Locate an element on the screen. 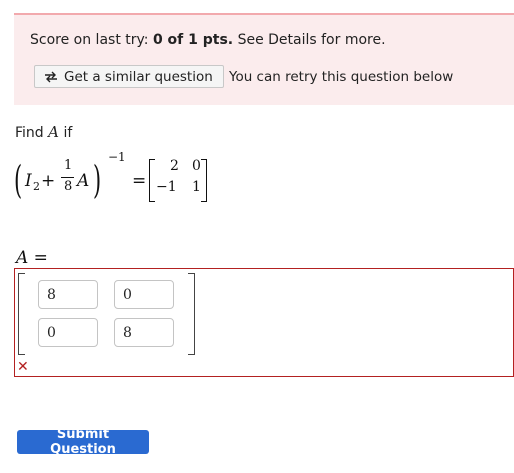 This screenshot has width=514, height=473. score-suffix: See Details for more. is located at coordinates (311, 40).